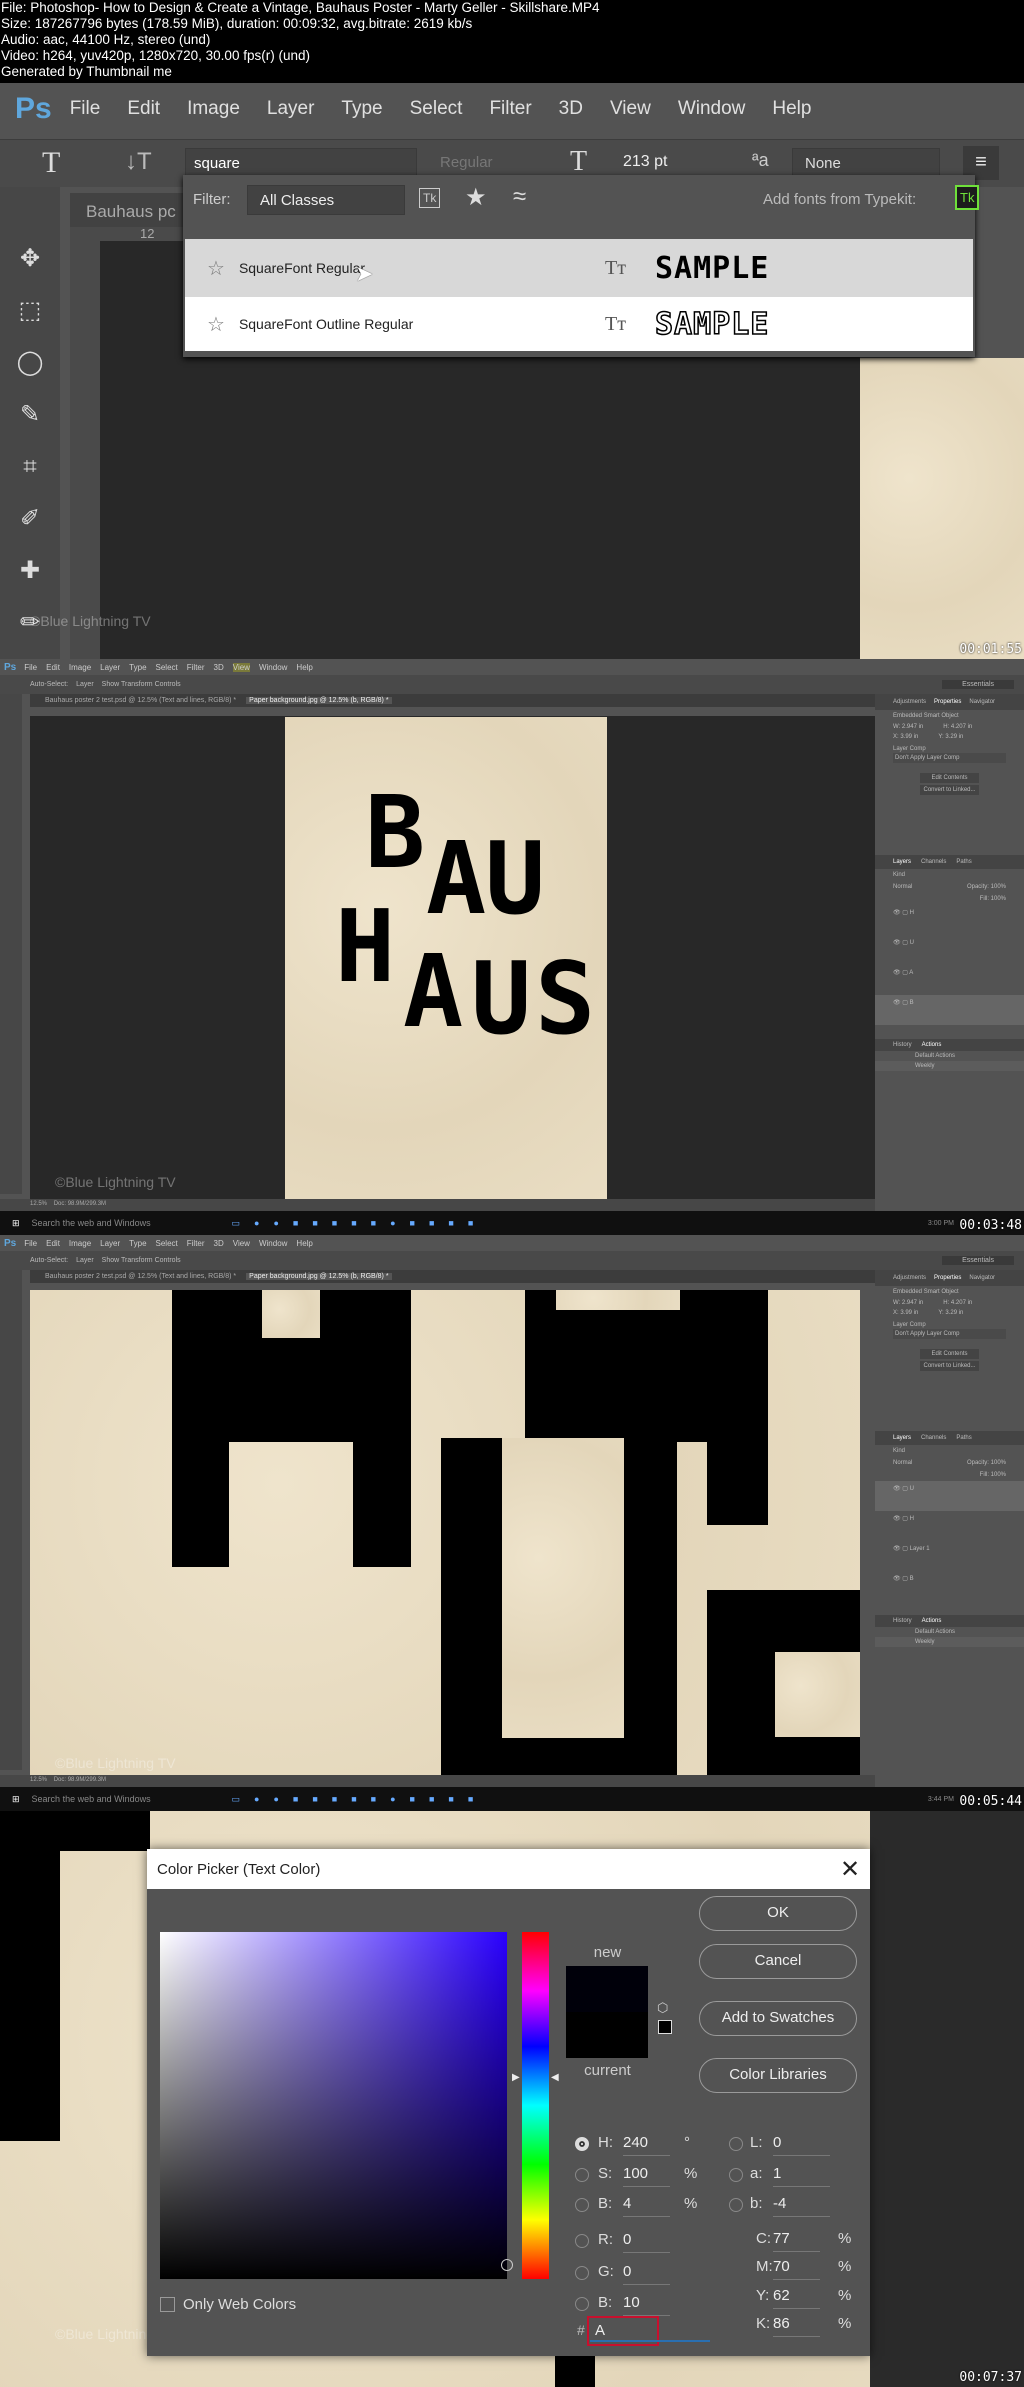 The height and width of the screenshot is (2387, 1024). What do you see at coordinates (582, 2205) in the screenshot?
I see `hsb-radio` at bounding box center [582, 2205].